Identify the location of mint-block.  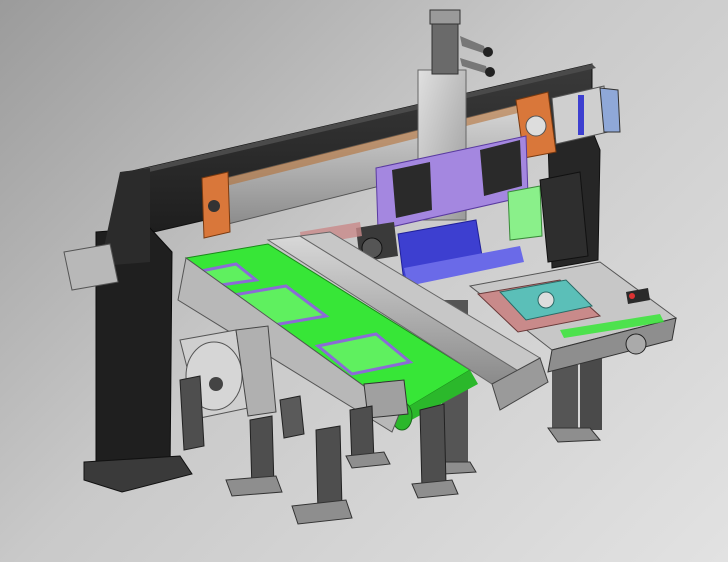
(525, 213).